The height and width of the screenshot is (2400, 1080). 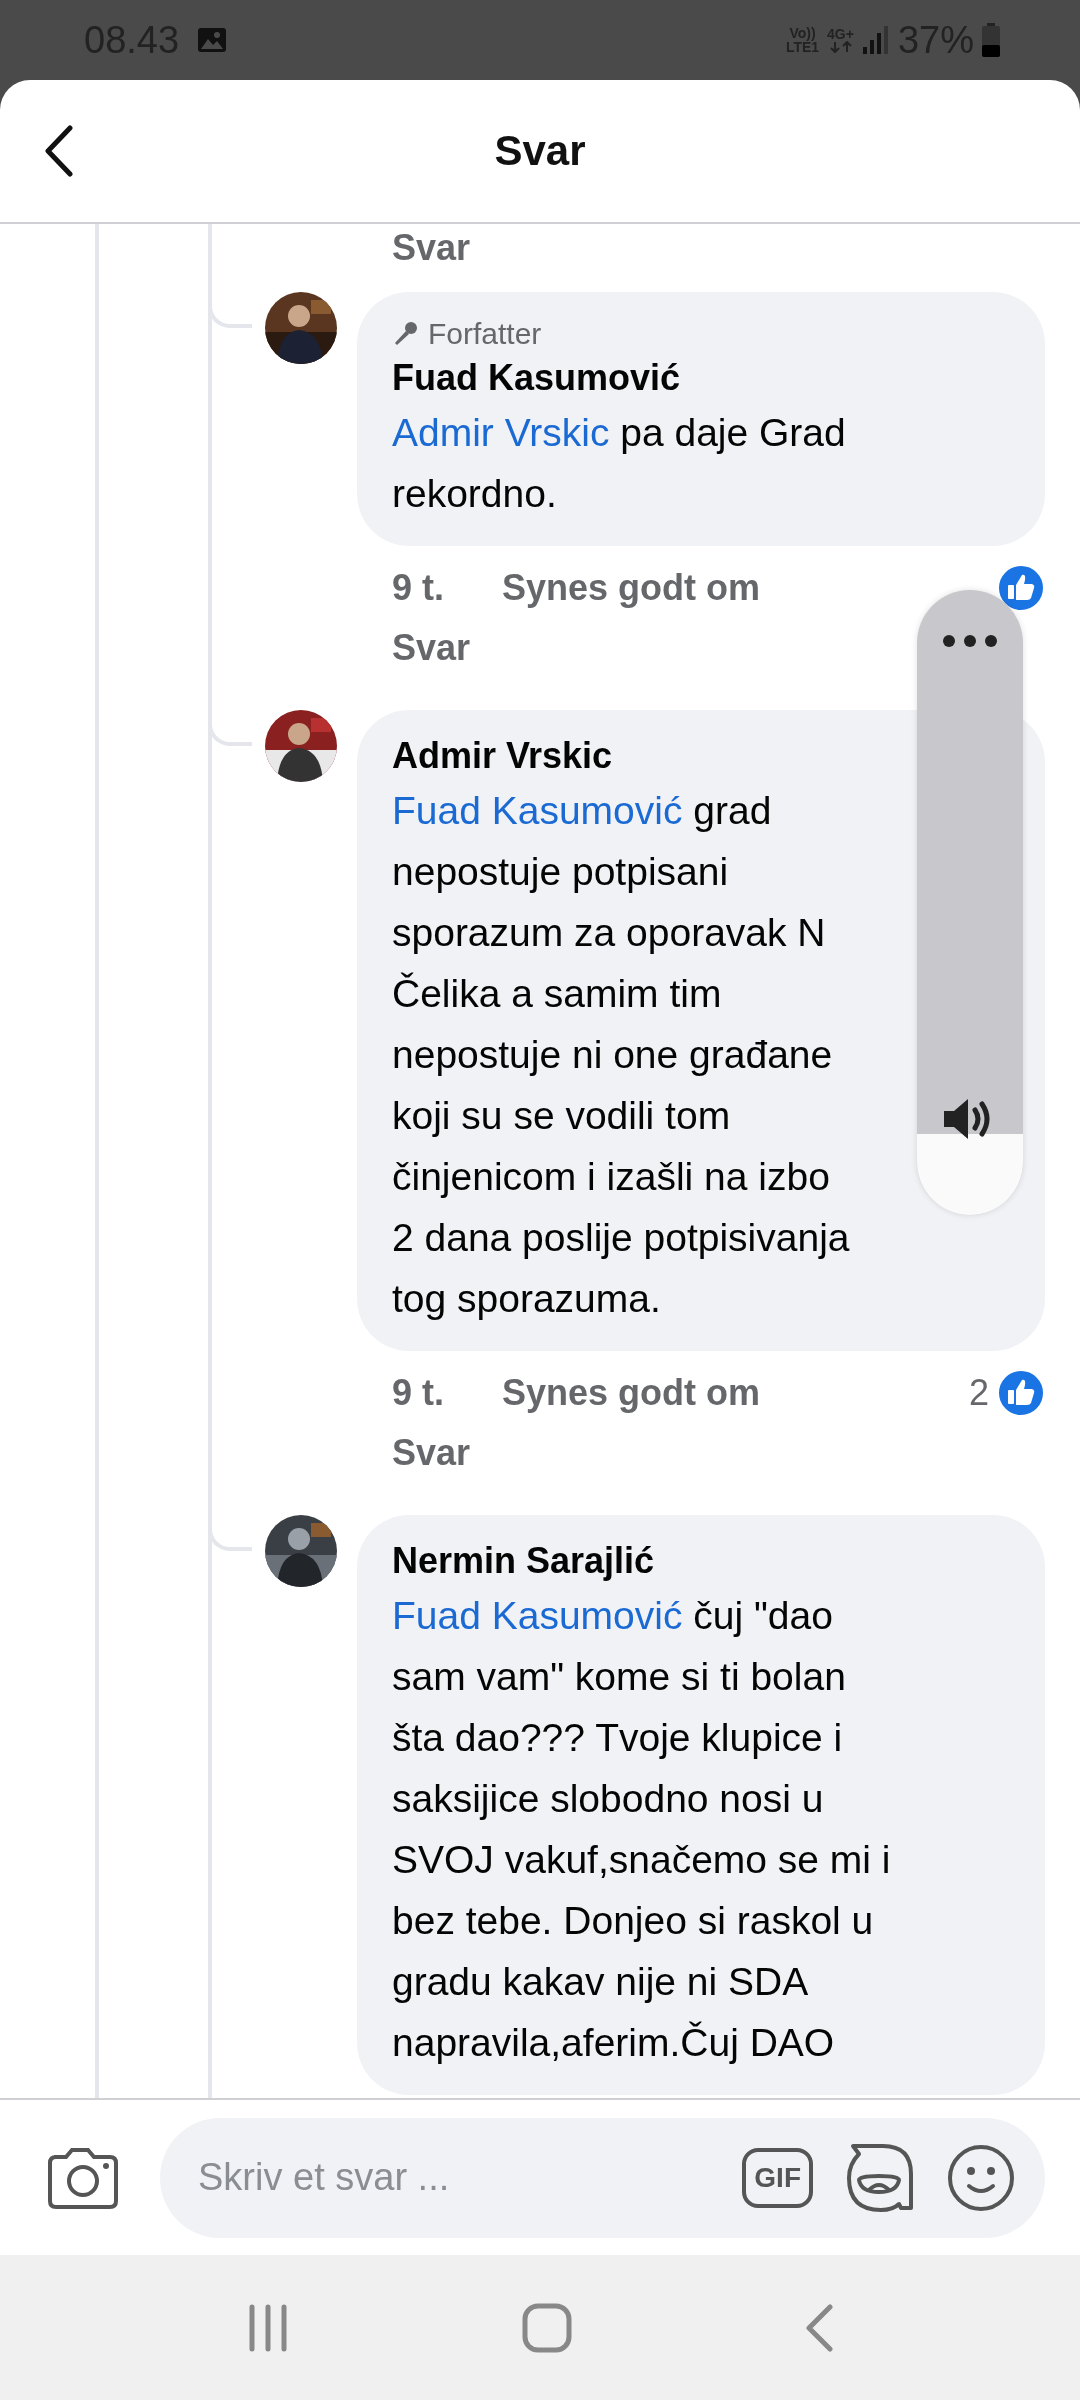 What do you see at coordinates (819, 2327) in the screenshot?
I see `back-nav-icon` at bounding box center [819, 2327].